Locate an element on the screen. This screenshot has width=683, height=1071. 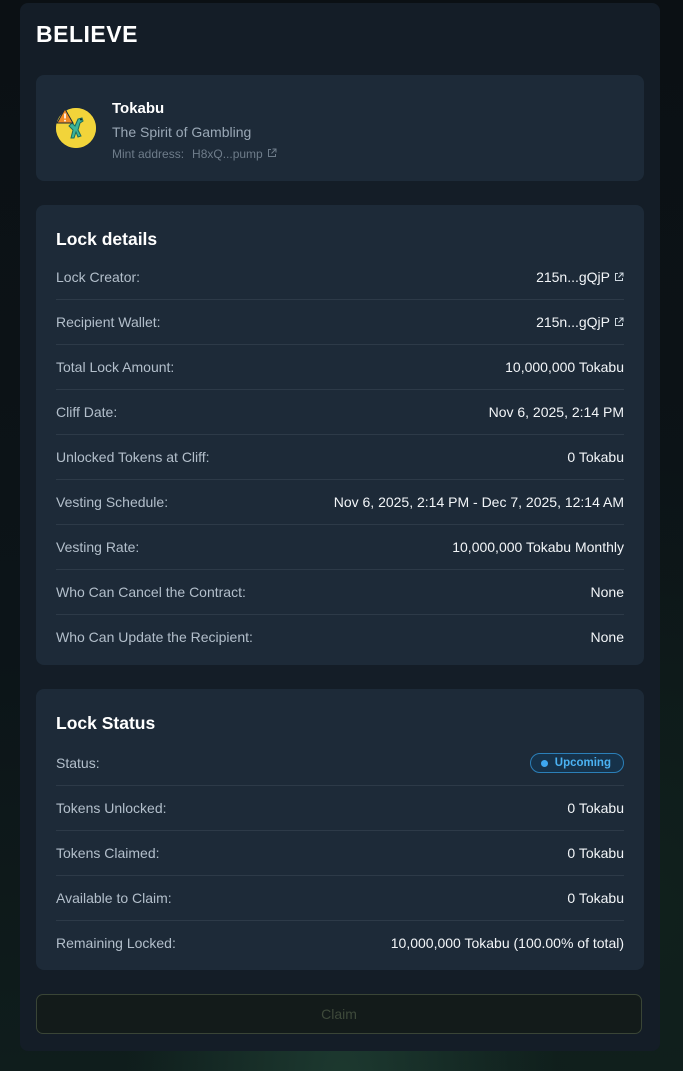
mint-address-label: Mint address: is located at coordinates (148, 154).